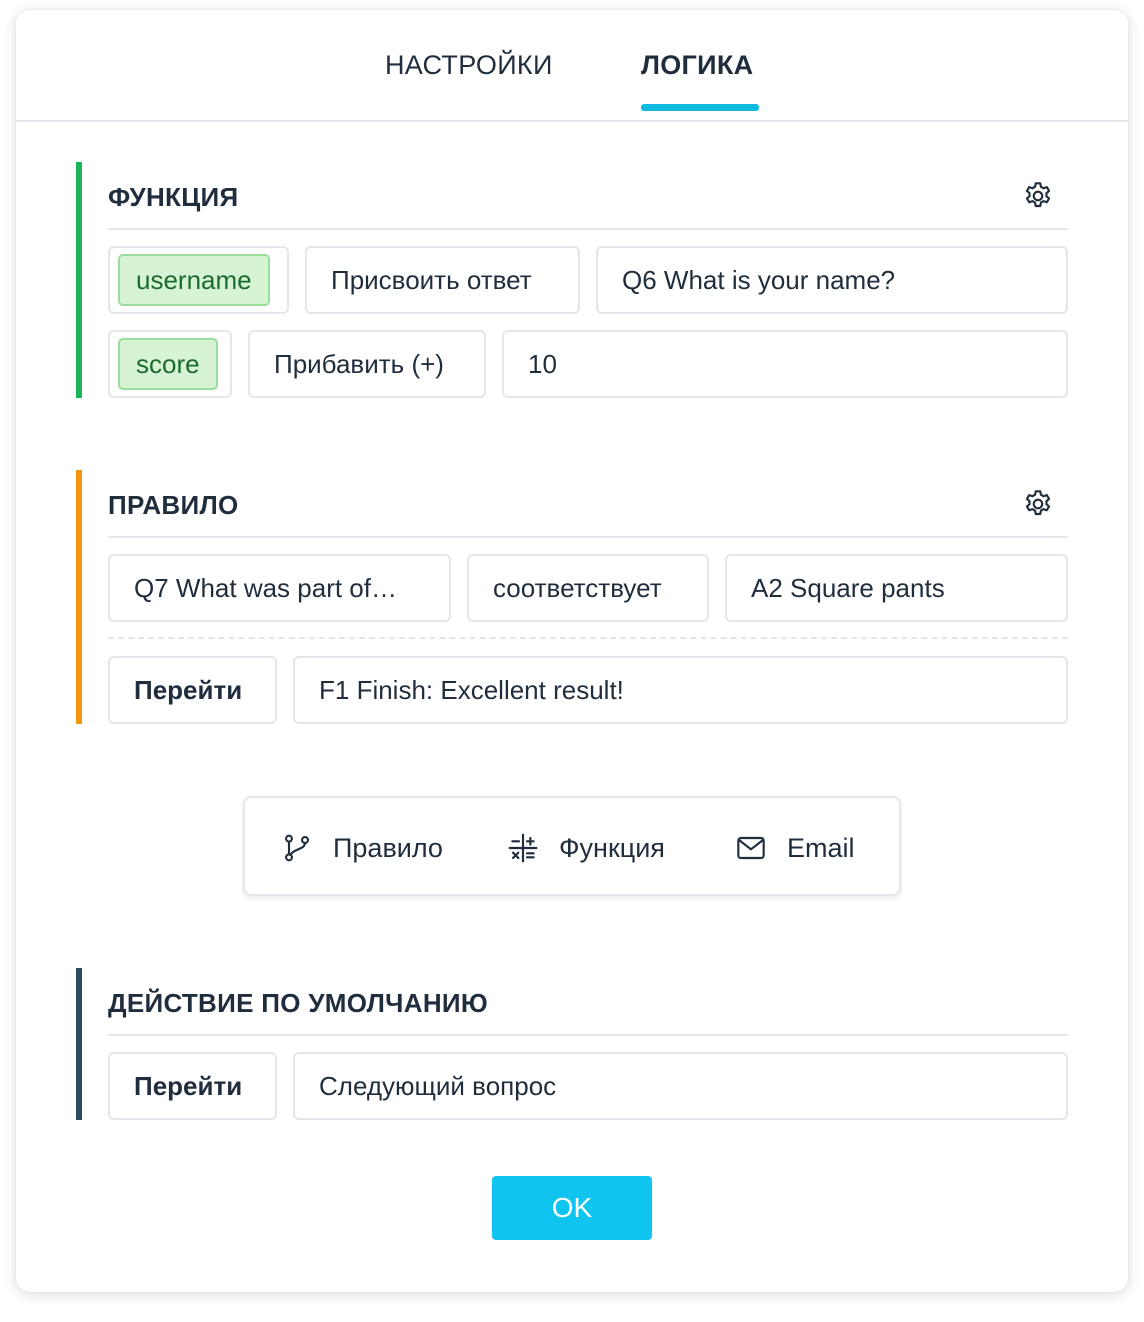 The image size is (1144, 1322). I want to click on rule-target-select: F1 Finish: Excellent result!, so click(680, 690).